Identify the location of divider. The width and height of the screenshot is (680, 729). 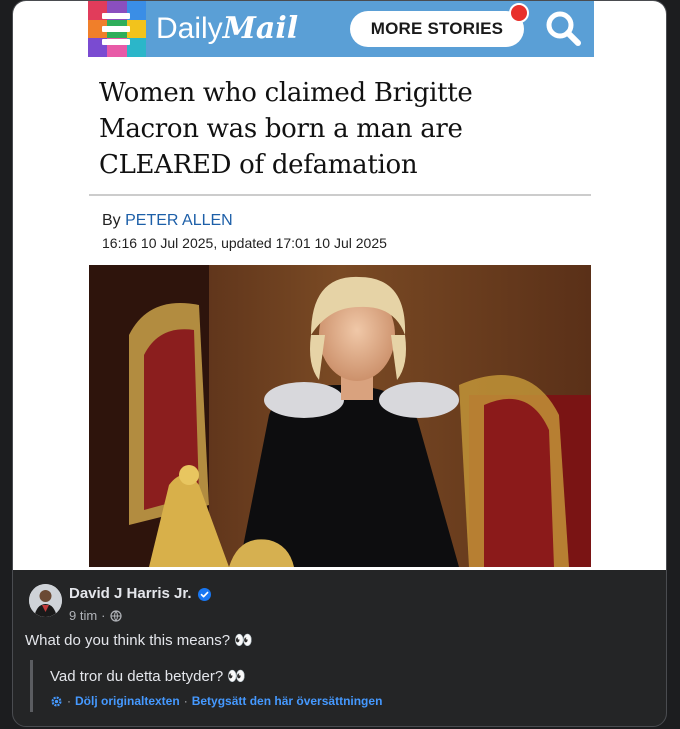
(340, 195).